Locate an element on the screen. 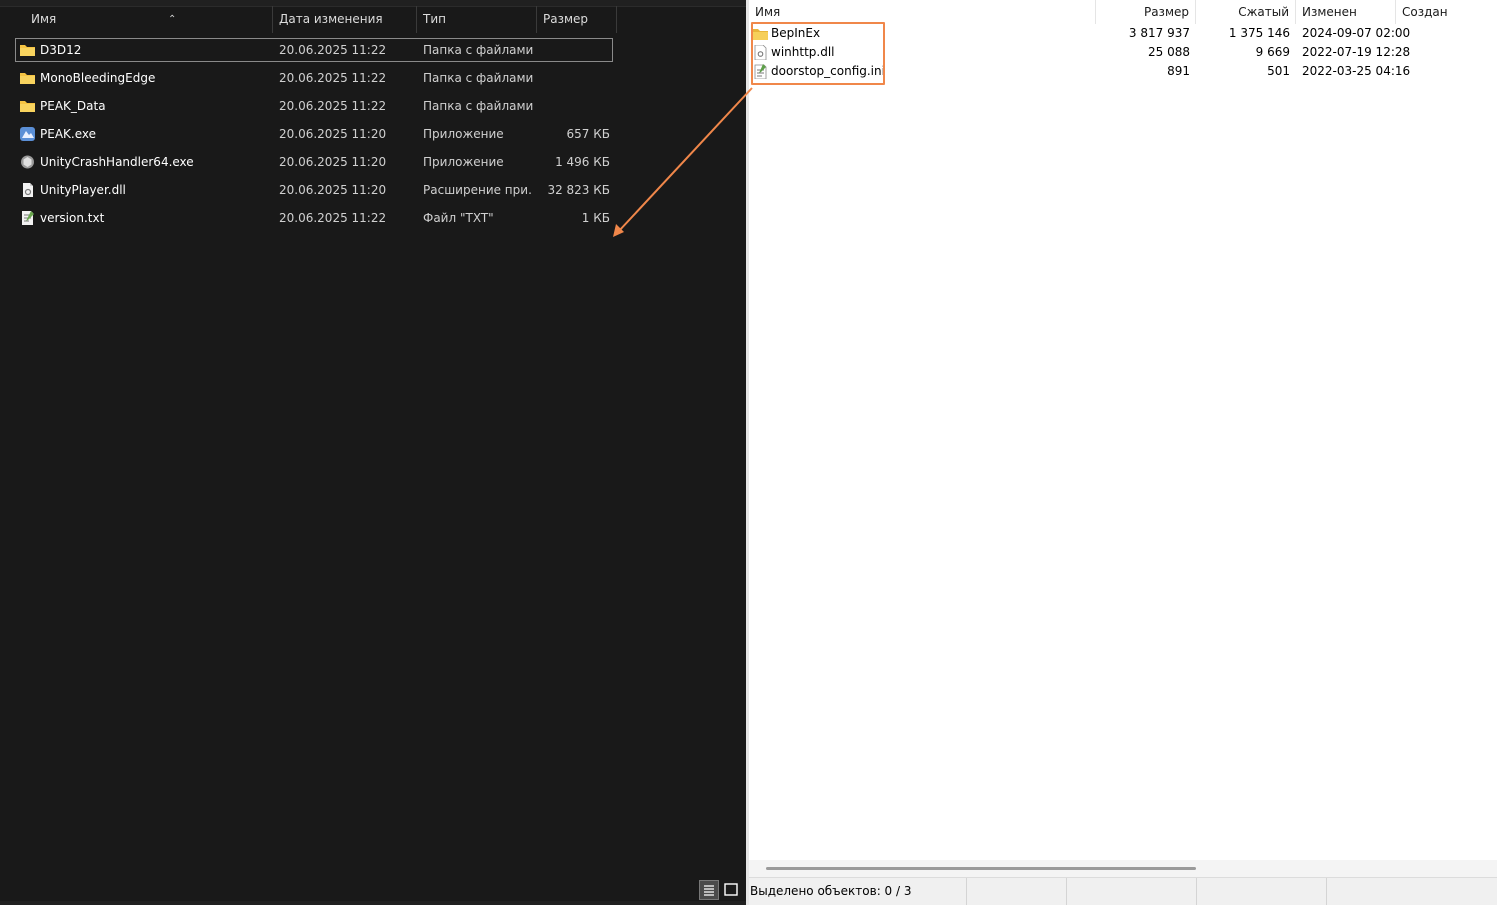 This screenshot has width=1497, height=905. sort-ascending-icon: ⌃ is located at coordinates (172, 19).